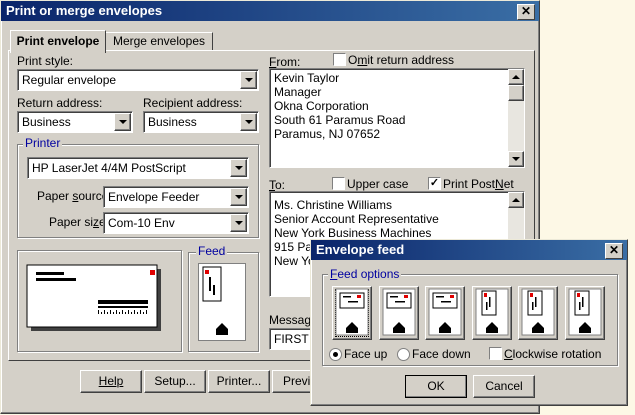  Describe the element at coordinates (366, 354) in the screenshot. I see `face-up-label: Face up` at that location.